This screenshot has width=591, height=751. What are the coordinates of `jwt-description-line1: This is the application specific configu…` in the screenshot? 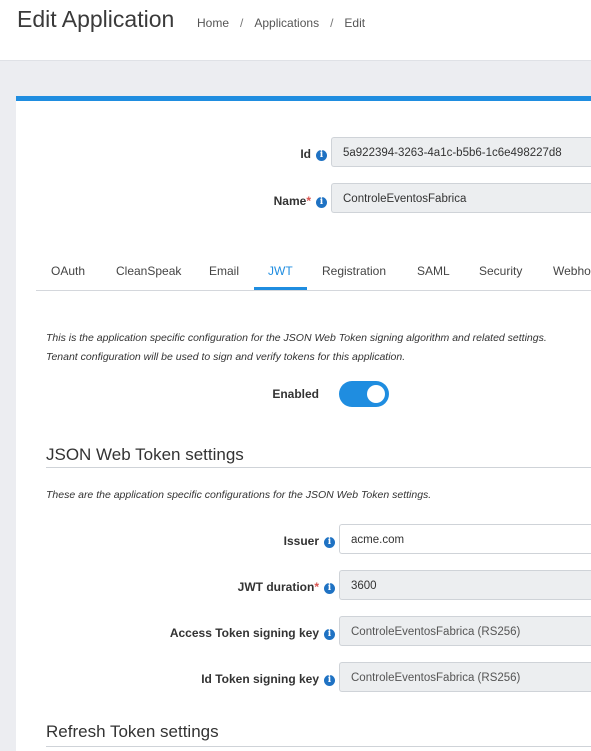 It's located at (296, 338).